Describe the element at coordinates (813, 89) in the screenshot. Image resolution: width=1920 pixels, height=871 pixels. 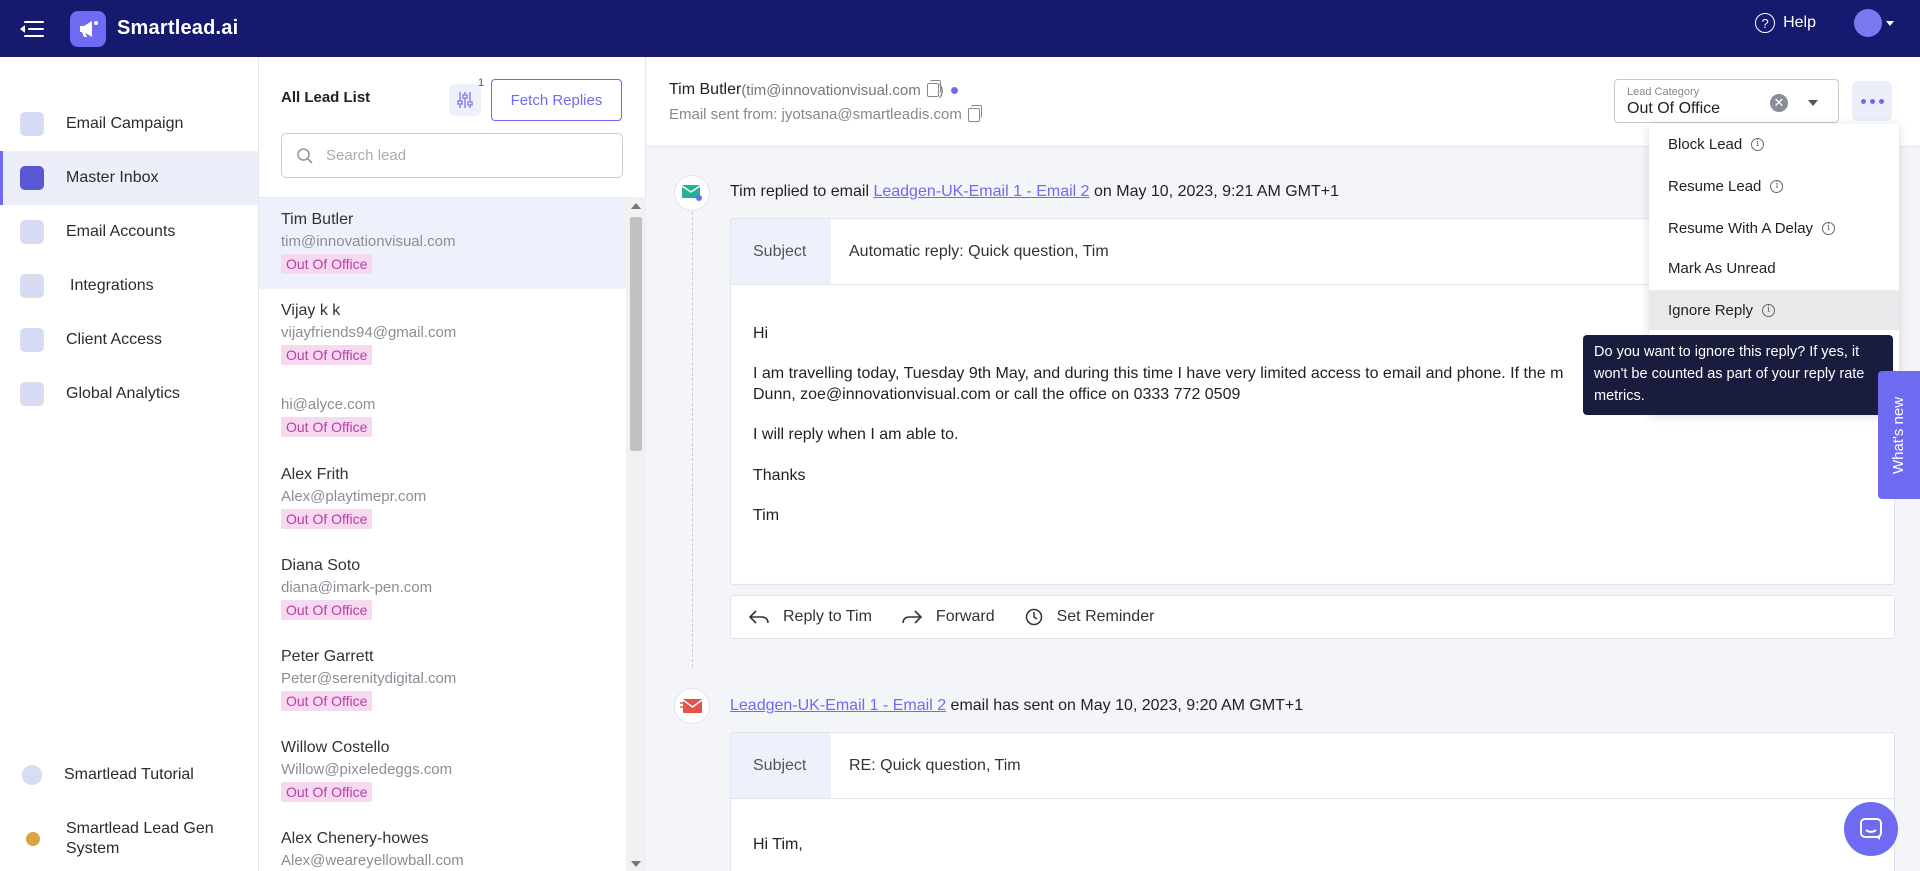
I see `thread-lead: Tim Butler (tim@innovationvisual.com )` at that location.